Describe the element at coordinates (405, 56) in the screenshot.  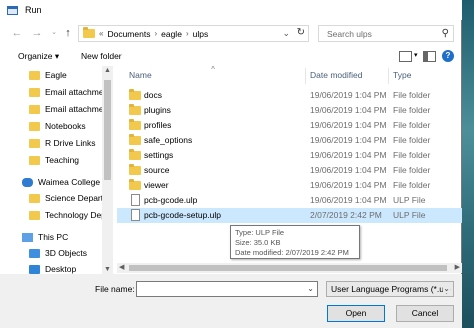
I see `change-view-icon` at that location.